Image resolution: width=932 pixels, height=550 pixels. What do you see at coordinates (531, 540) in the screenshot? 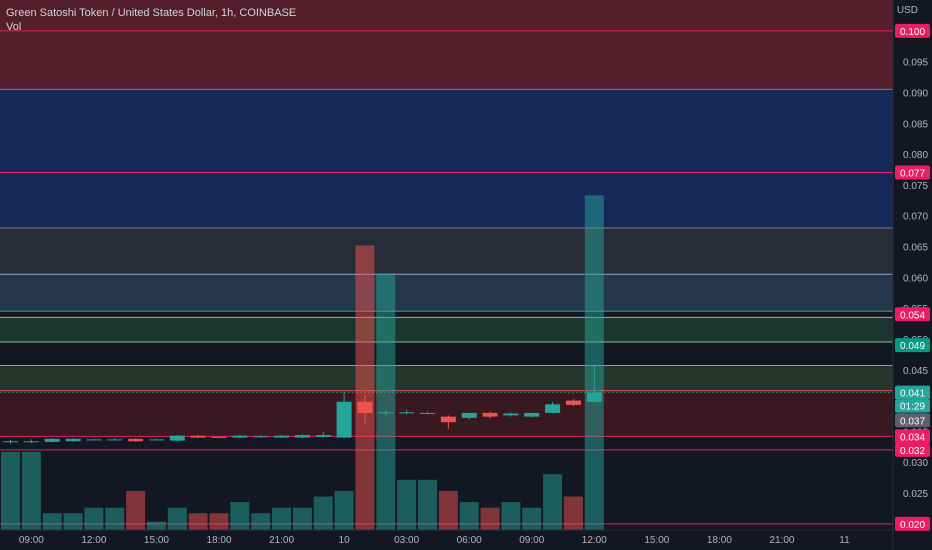
I see `x-tick-label: 09:00` at bounding box center [531, 540].